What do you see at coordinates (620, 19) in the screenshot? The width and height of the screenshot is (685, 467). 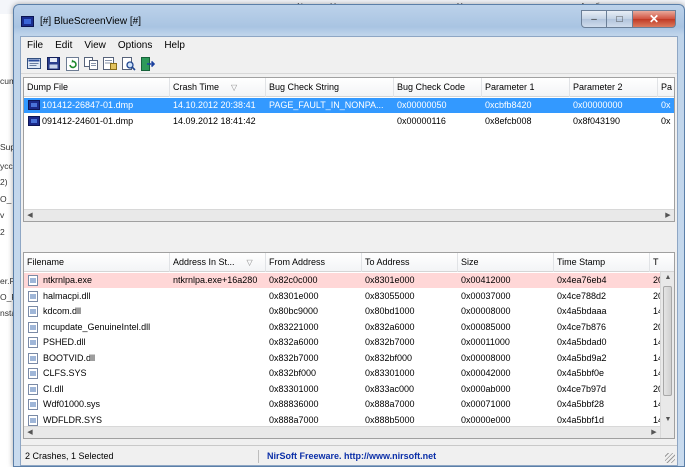 I see `maximize-button: □` at bounding box center [620, 19].